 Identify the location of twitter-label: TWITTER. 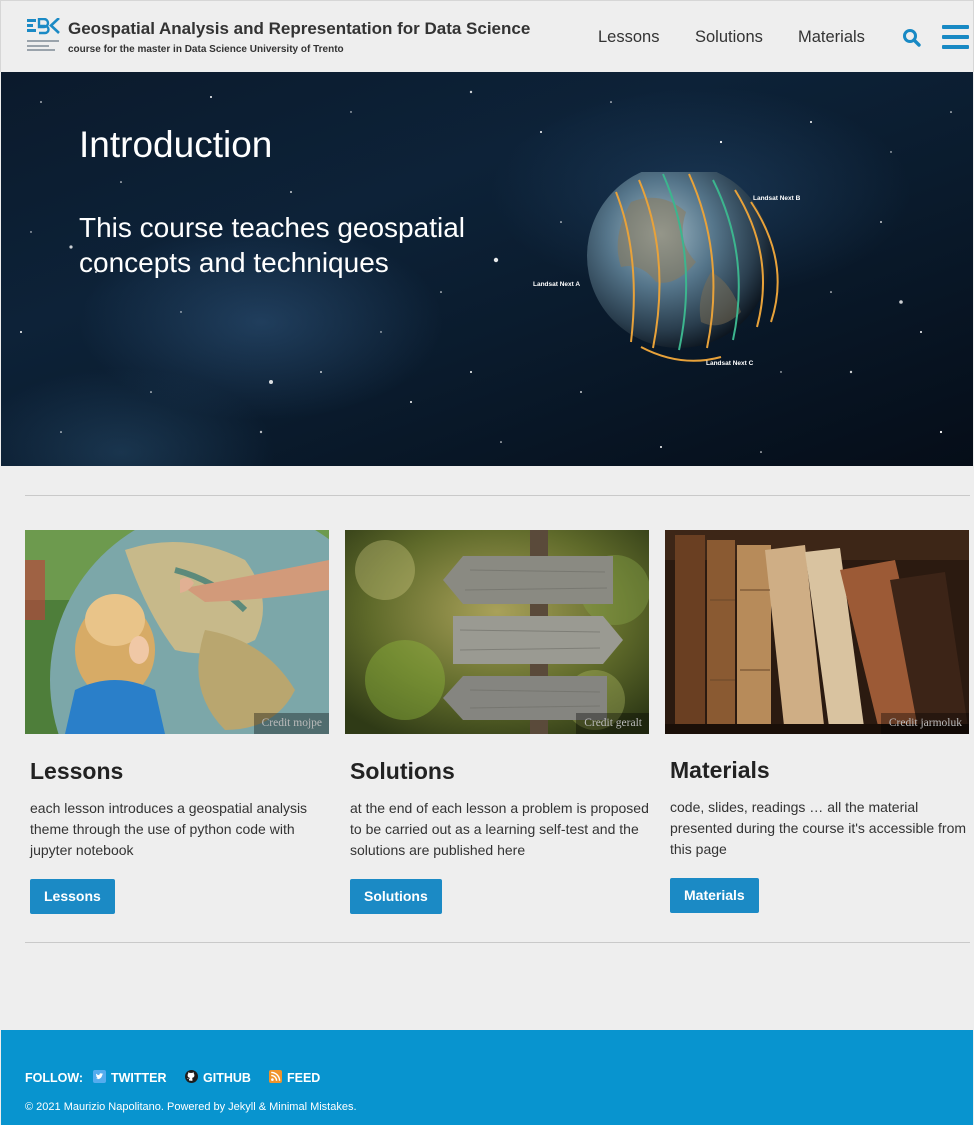
(139, 1078).